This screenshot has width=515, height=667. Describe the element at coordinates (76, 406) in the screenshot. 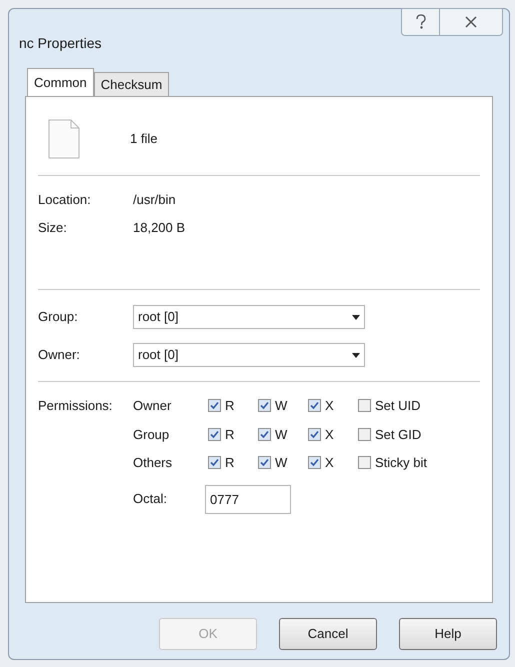

I see `field-label: Permissions:` at that location.